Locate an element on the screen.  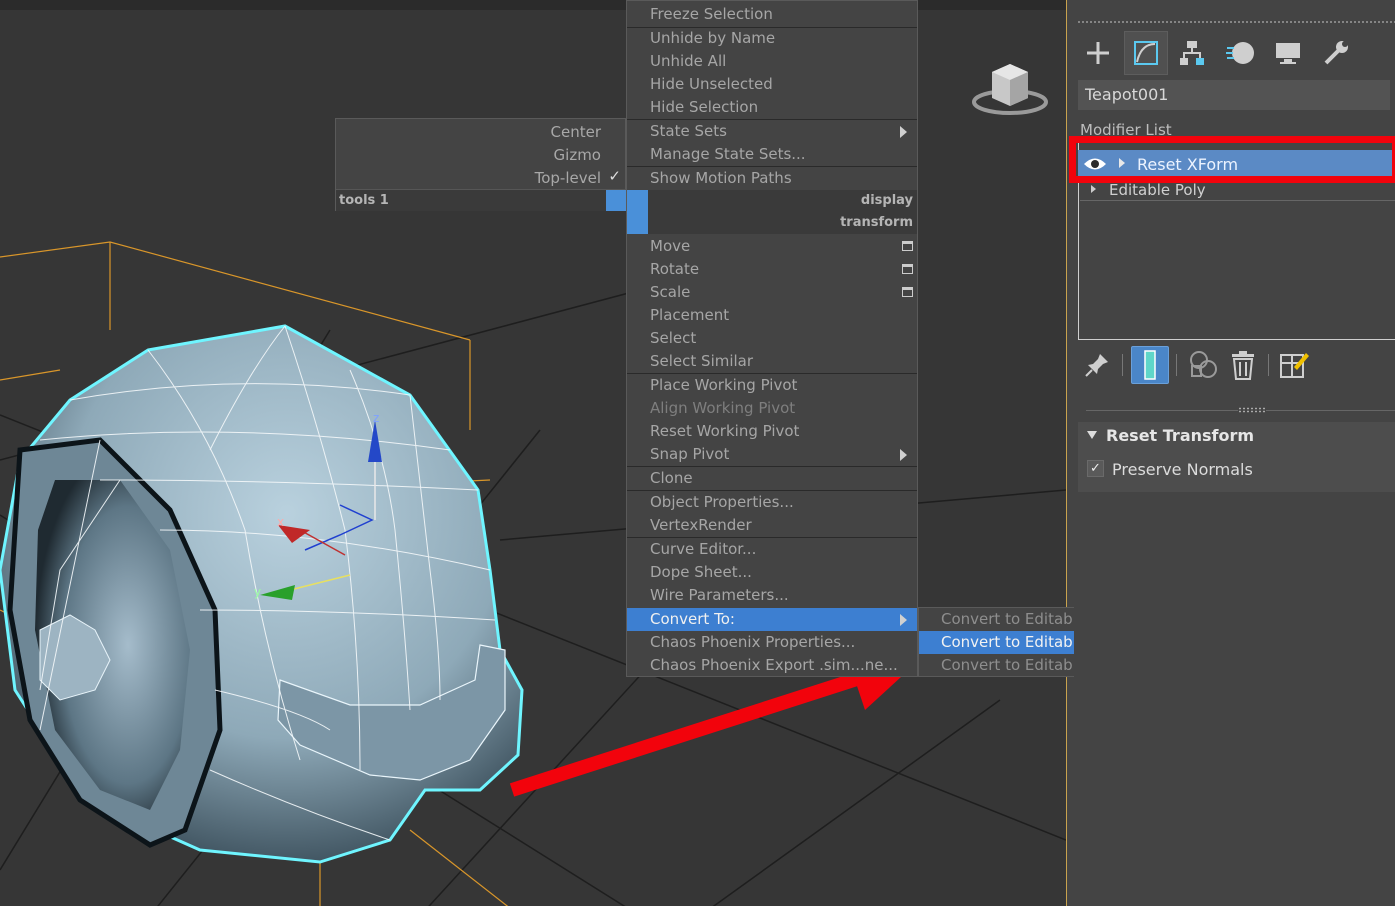
stack-toolbar is located at coordinates (1236, 366).